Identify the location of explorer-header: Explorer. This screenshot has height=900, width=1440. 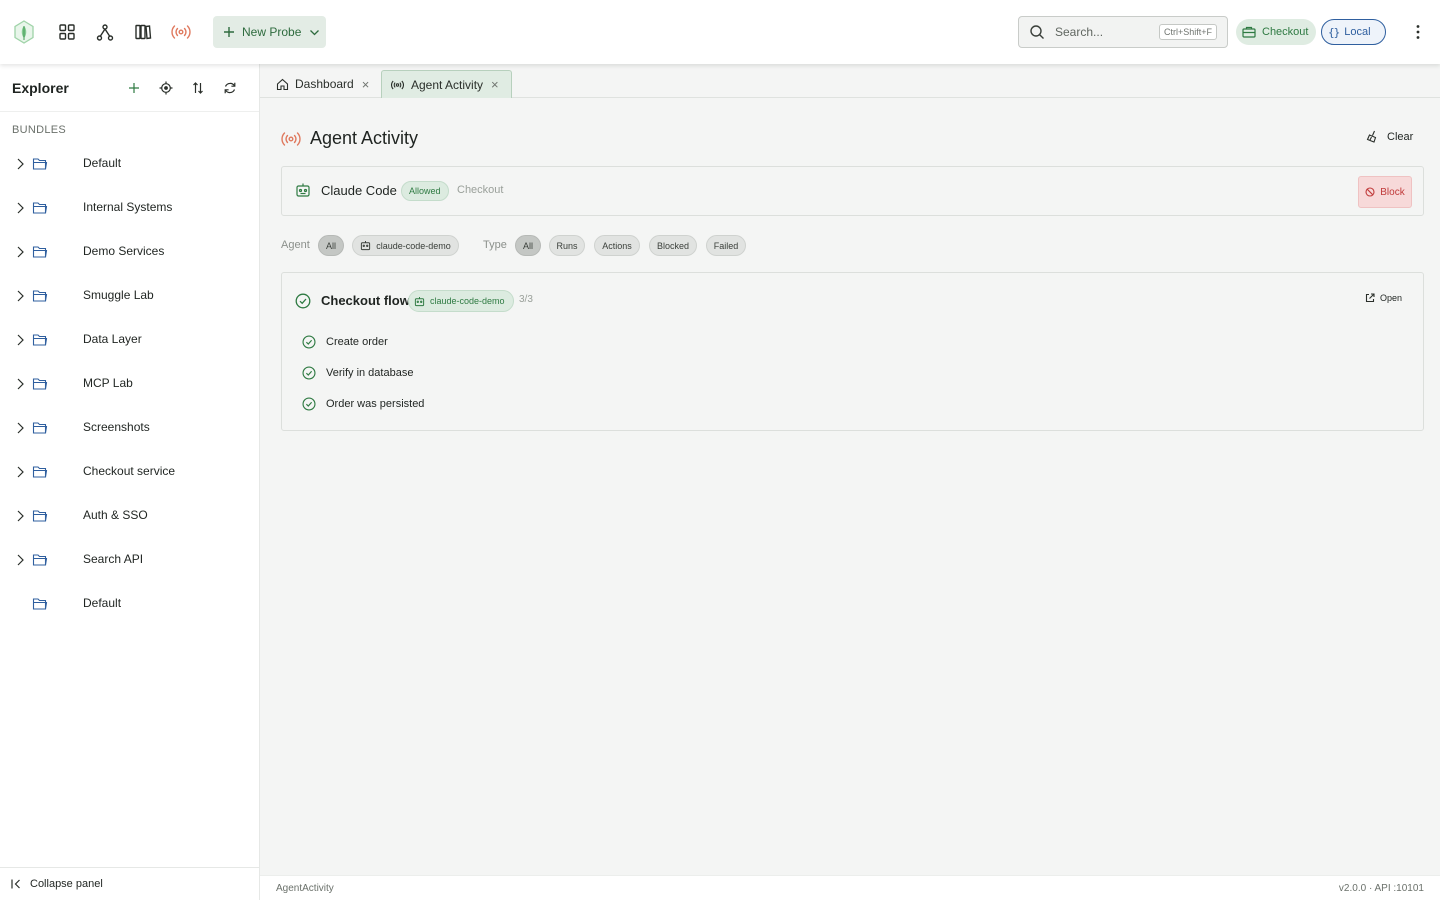
(129, 88).